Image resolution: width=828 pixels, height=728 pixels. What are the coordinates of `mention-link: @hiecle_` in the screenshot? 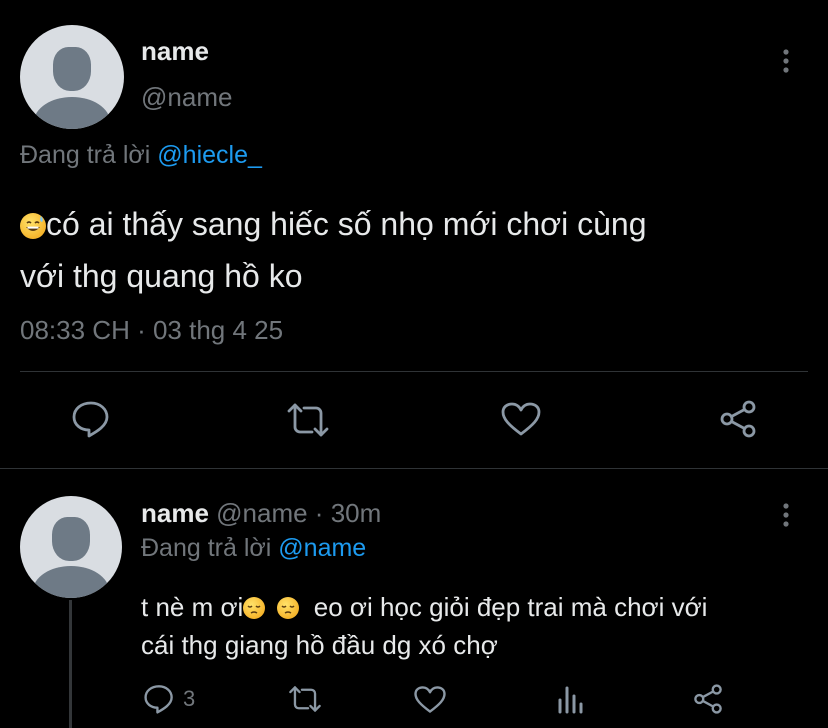 It's located at (209, 155).